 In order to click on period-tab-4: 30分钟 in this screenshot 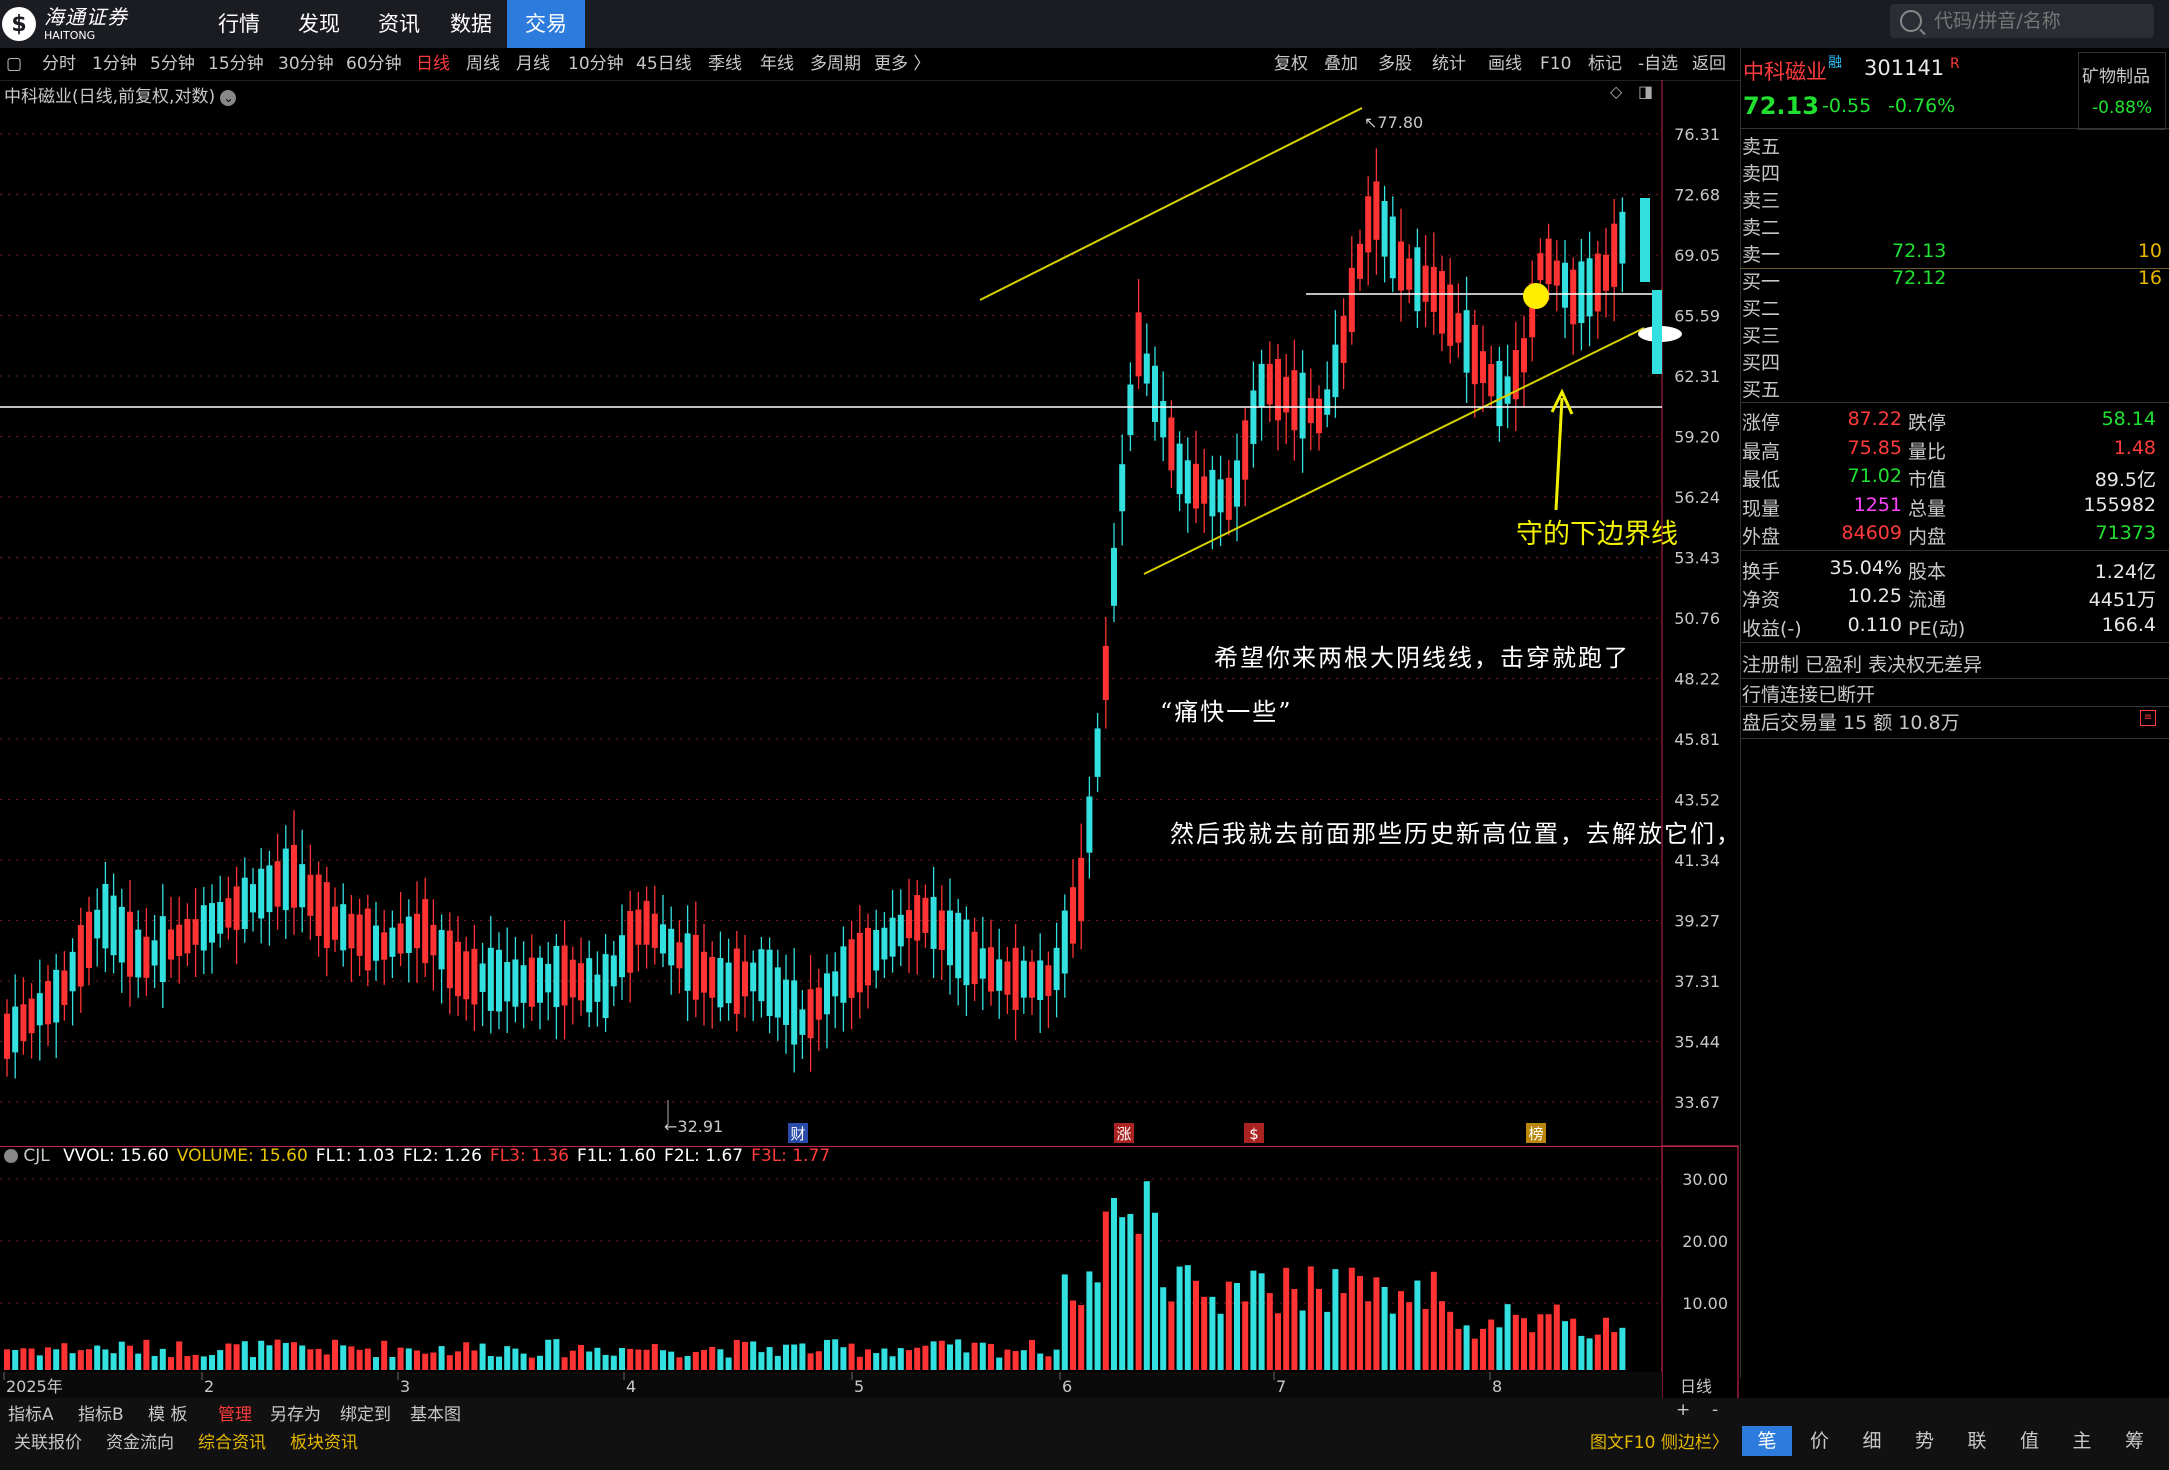, I will do `click(306, 64)`.